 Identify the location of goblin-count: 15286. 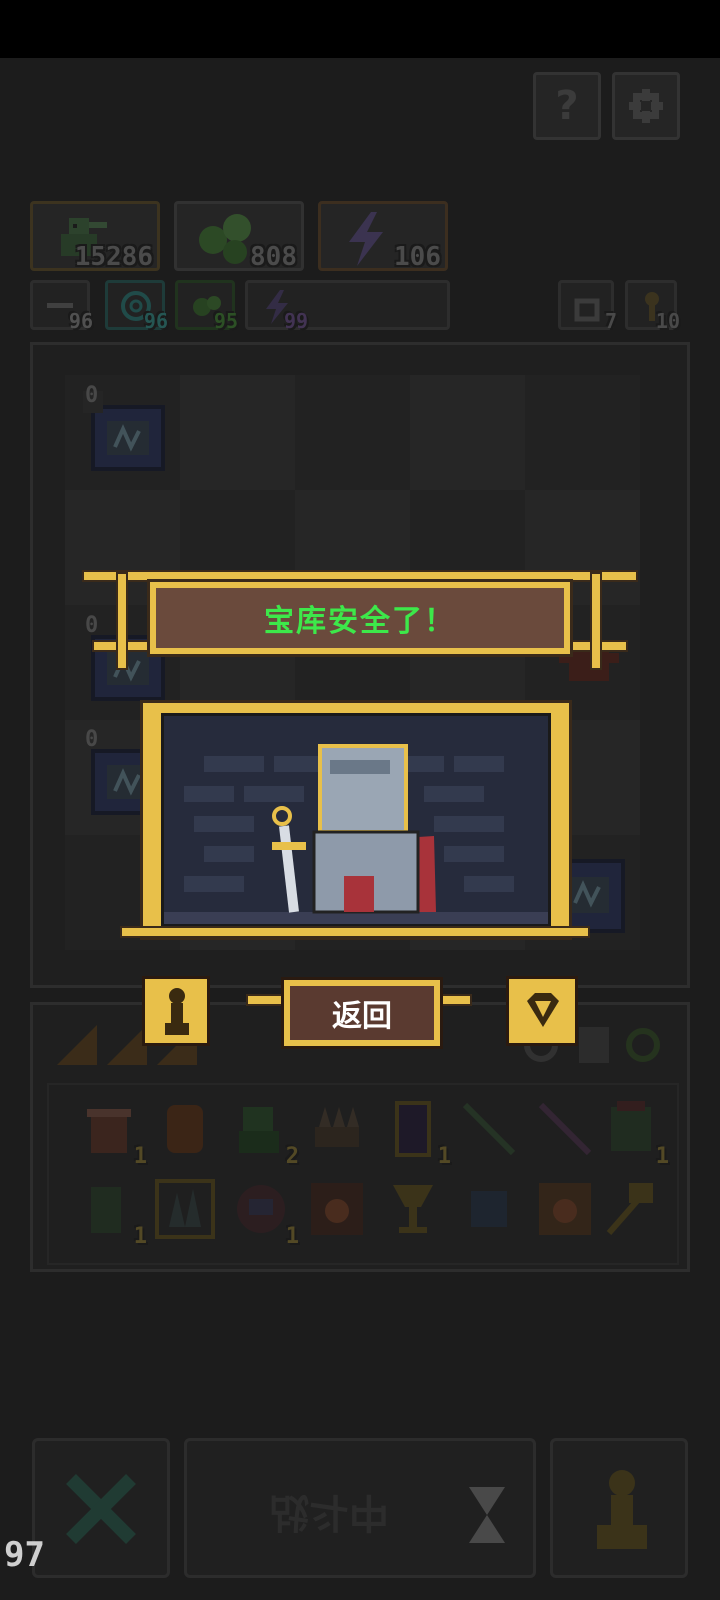
(113, 257).